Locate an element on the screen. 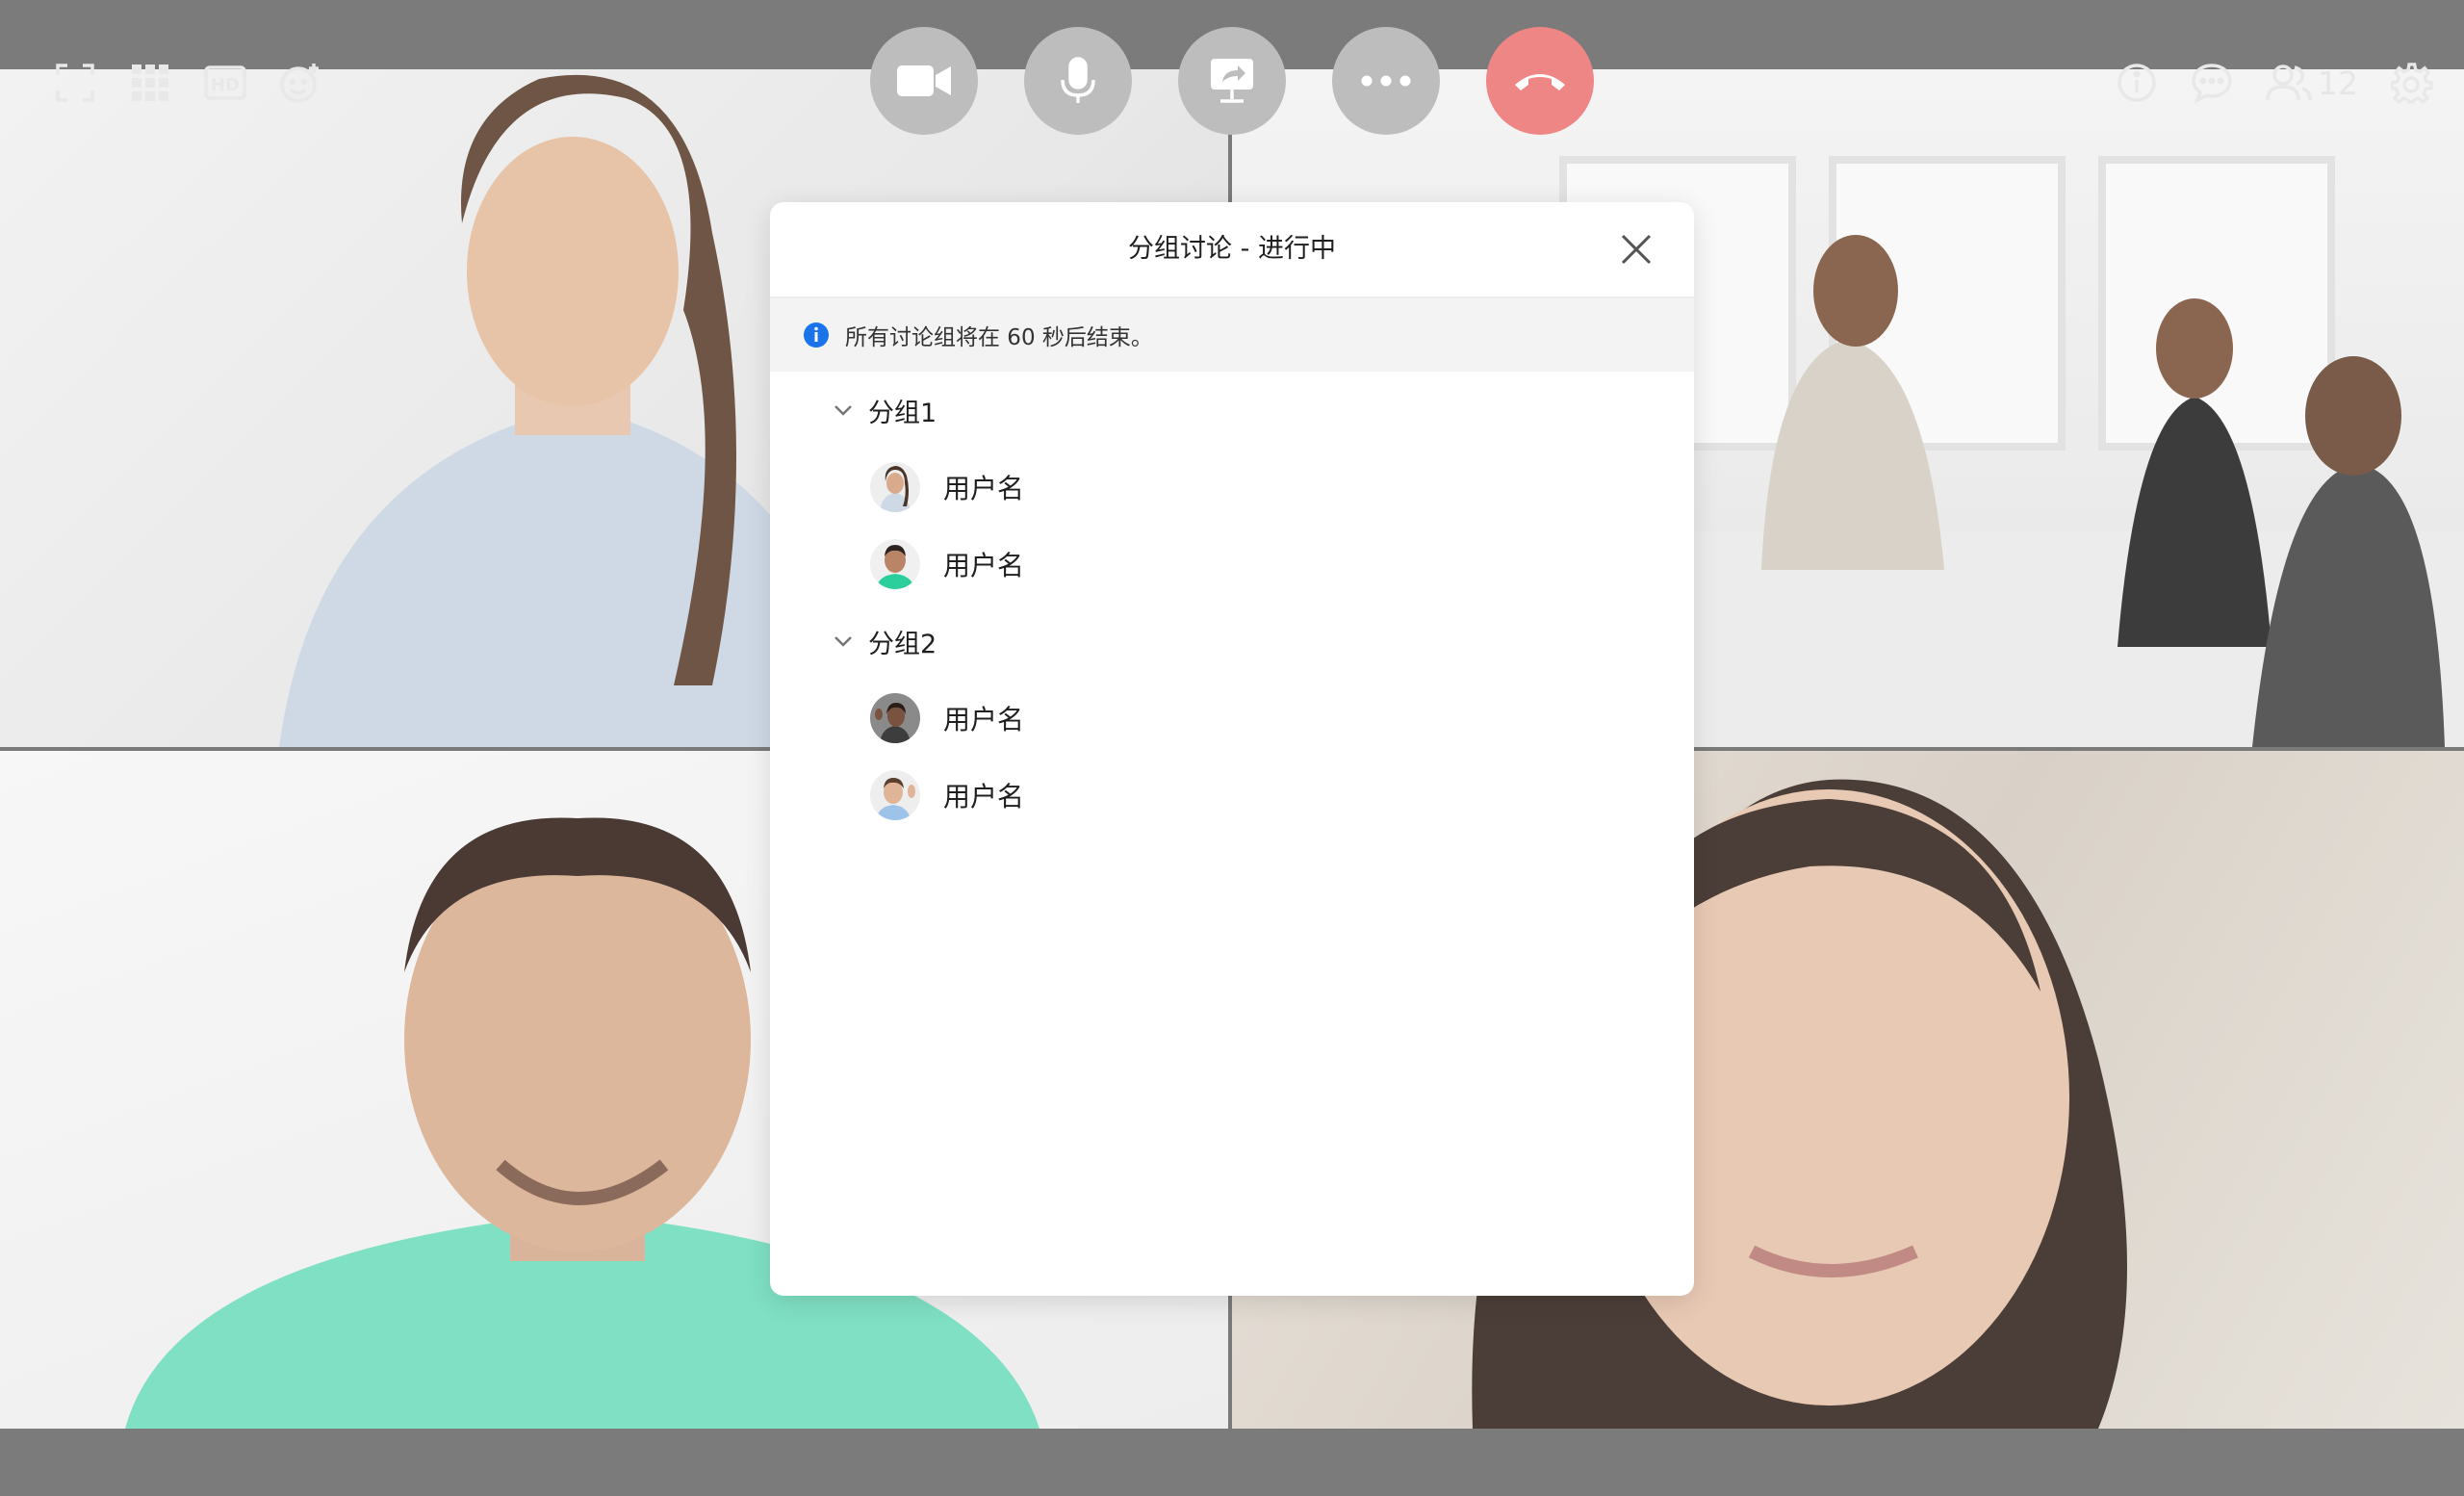 This screenshot has width=2464, height=1496. notice-banner: 所有讨论组将在 60 秒后结束。 is located at coordinates (1232, 335).